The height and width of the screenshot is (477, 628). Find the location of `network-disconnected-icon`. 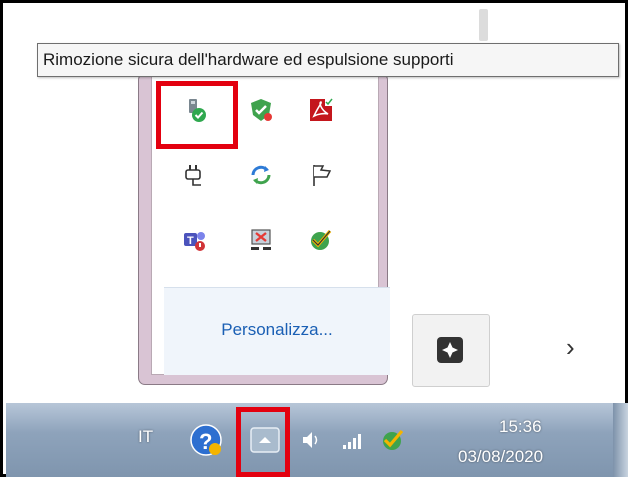

network-disconnected-icon is located at coordinates (261, 240).